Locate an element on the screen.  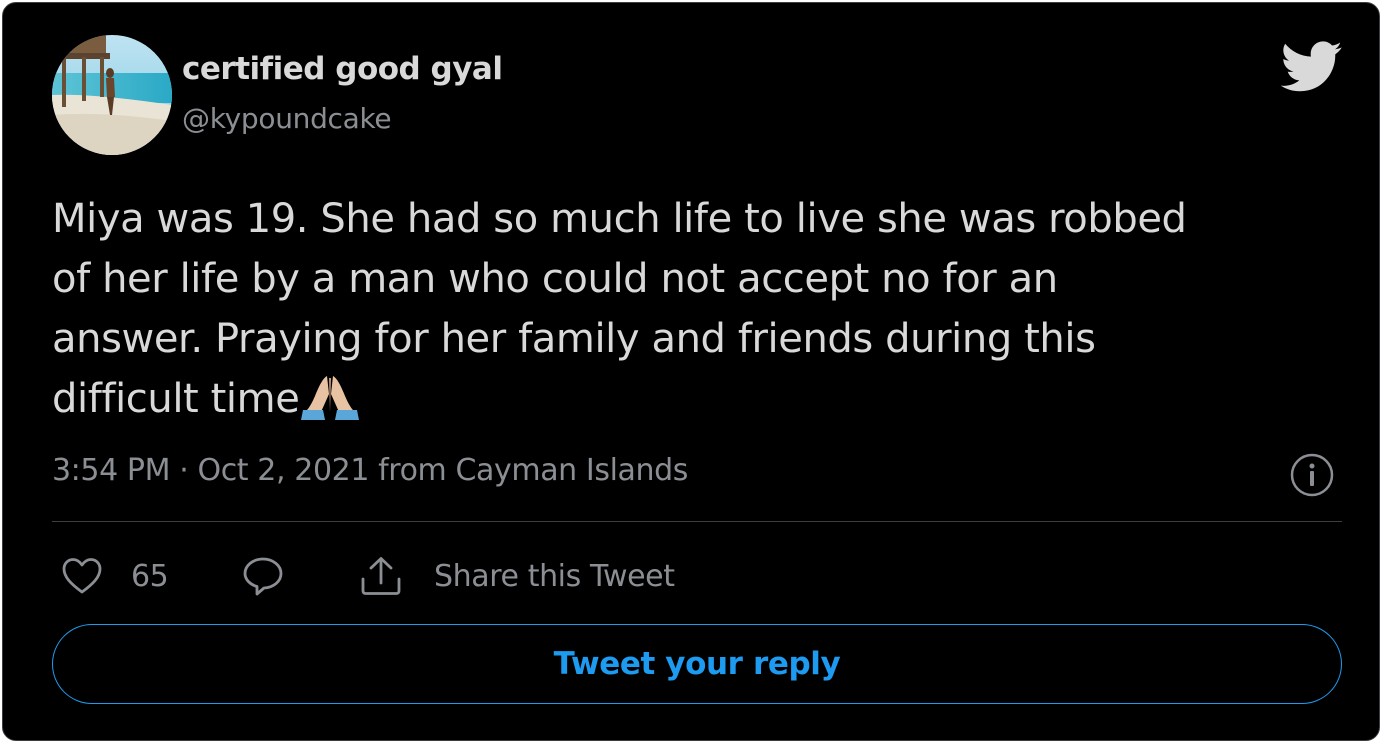
tweet-actions: 65 Share this Tweet is located at coordinates (697, 576).